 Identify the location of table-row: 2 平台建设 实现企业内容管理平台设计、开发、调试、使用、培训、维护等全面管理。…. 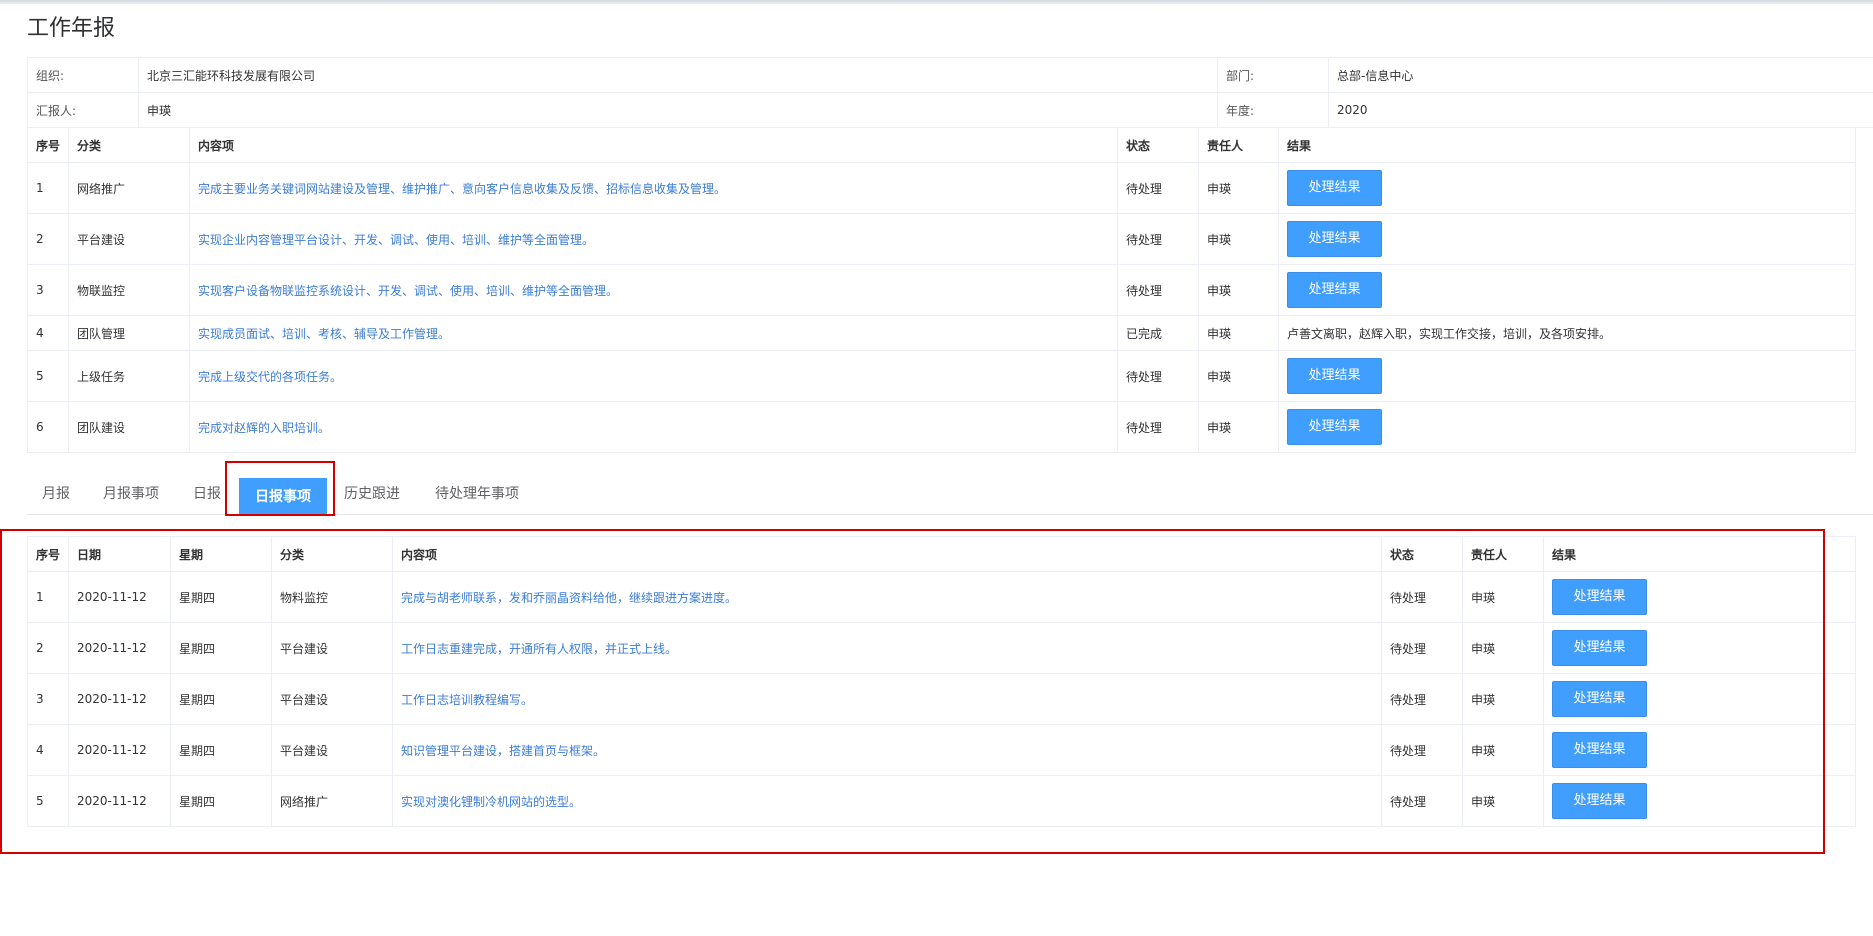
(941, 239).